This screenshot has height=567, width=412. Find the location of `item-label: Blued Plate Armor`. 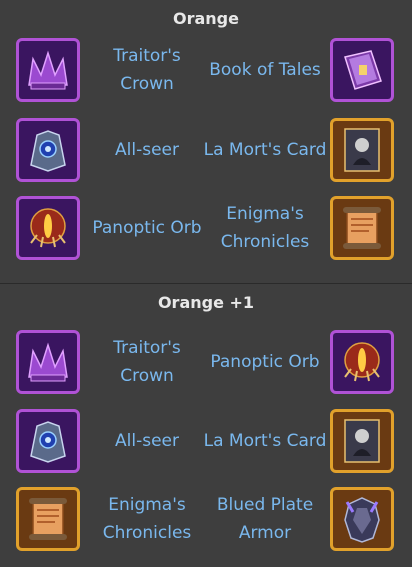

item-label: Blued Plate Armor is located at coordinates (265, 519).